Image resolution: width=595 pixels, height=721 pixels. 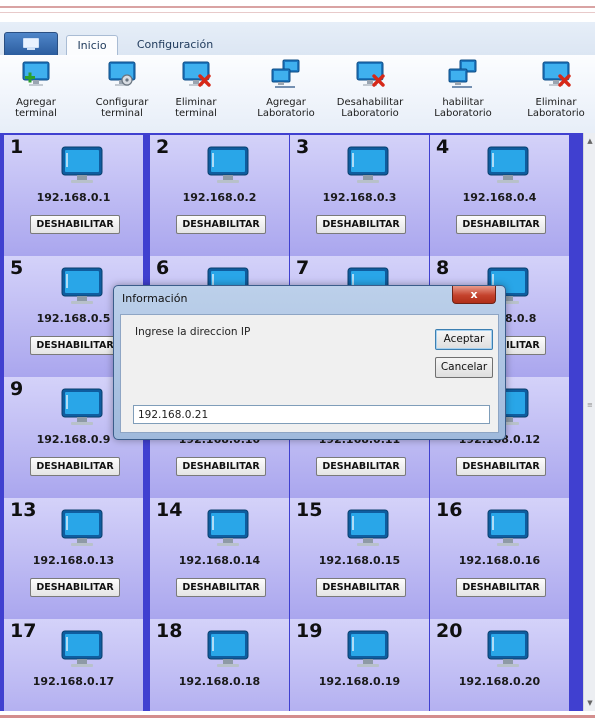 I want to click on terminal-ip: 192.168.0.14, so click(x=219, y=560).